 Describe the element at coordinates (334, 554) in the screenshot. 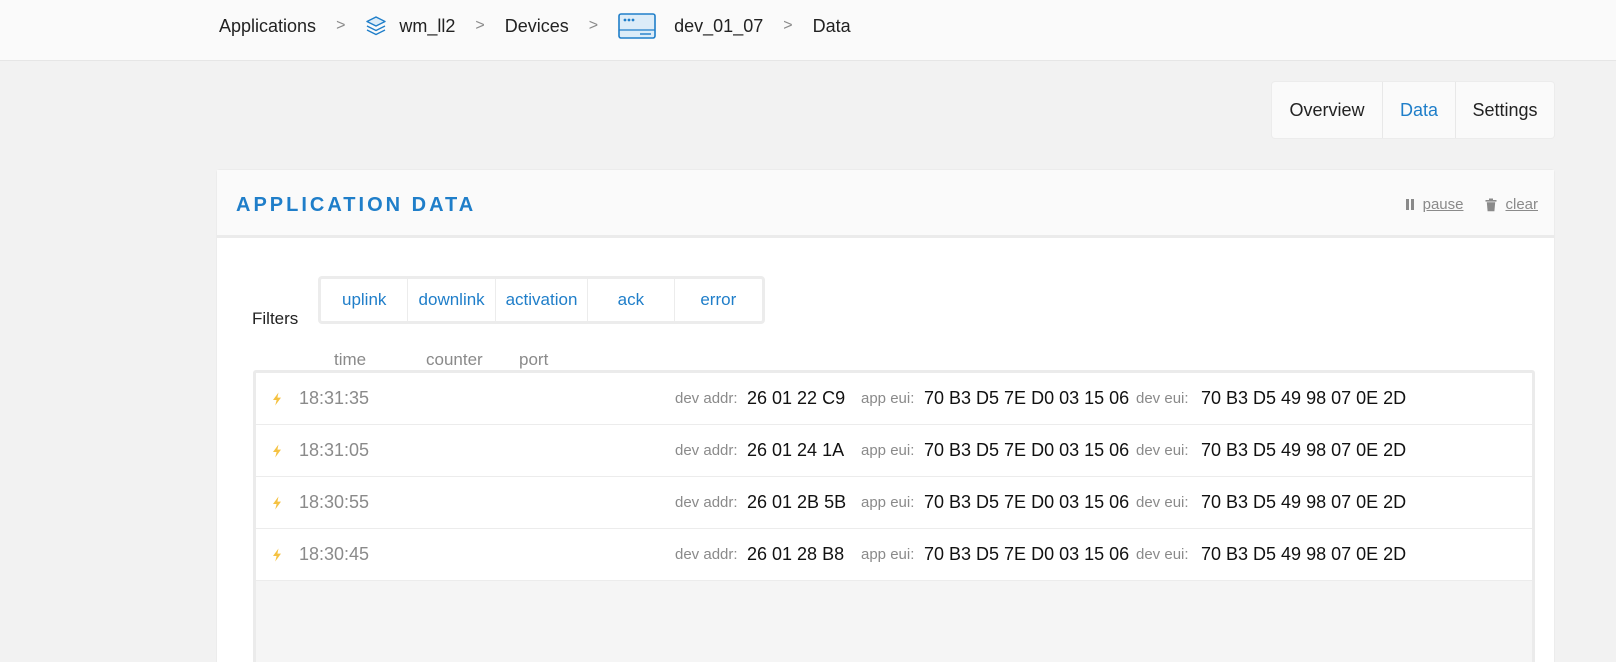

I see `message-time: 18:30:45` at that location.